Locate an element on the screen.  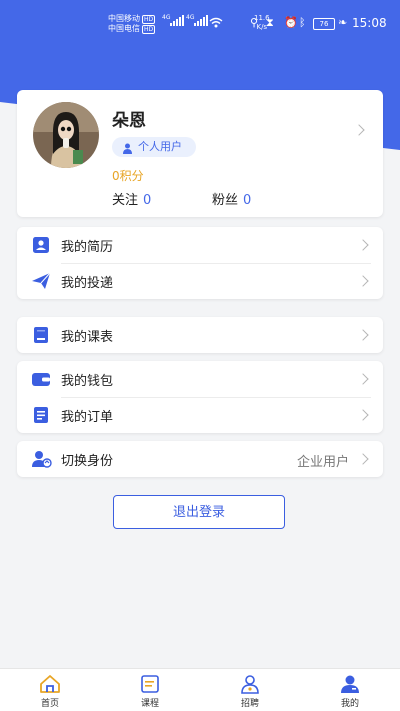
menu-item-switch-identity: 切换身份 企业用户 is located at coordinates (200, 459).